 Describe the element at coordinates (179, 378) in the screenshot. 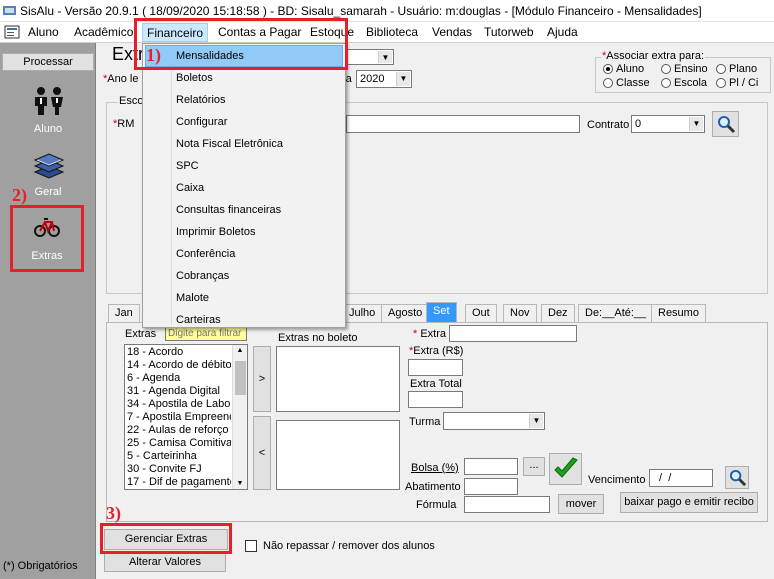

I see `list-item: 6 - Agenda` at that location.